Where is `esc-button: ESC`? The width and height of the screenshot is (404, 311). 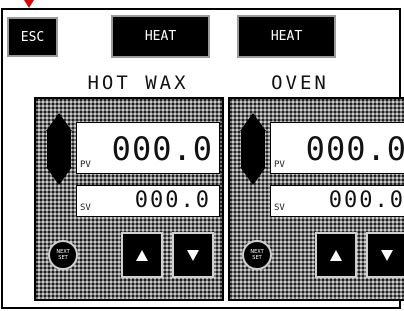
esc-button: ESC is located at coordinates (32, 37).